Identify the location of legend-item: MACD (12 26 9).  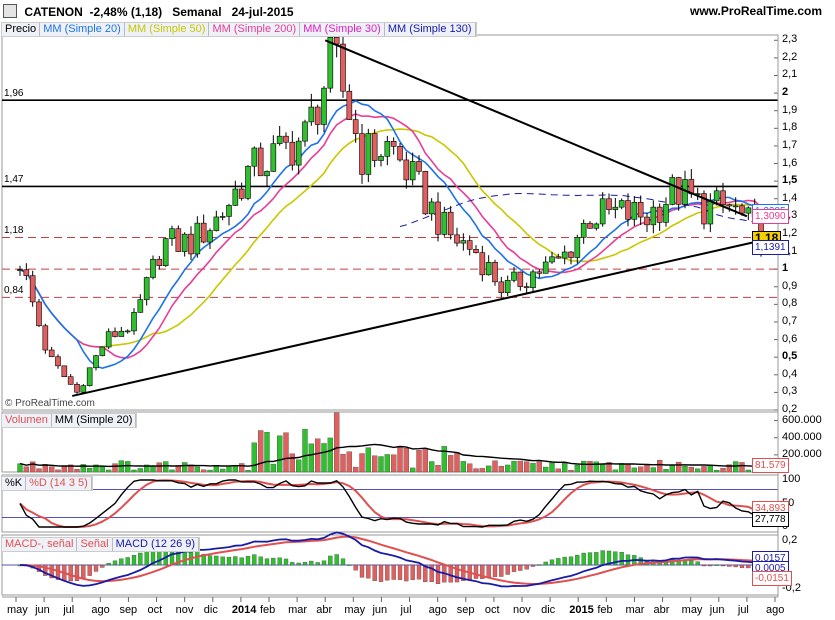
(156, 544).